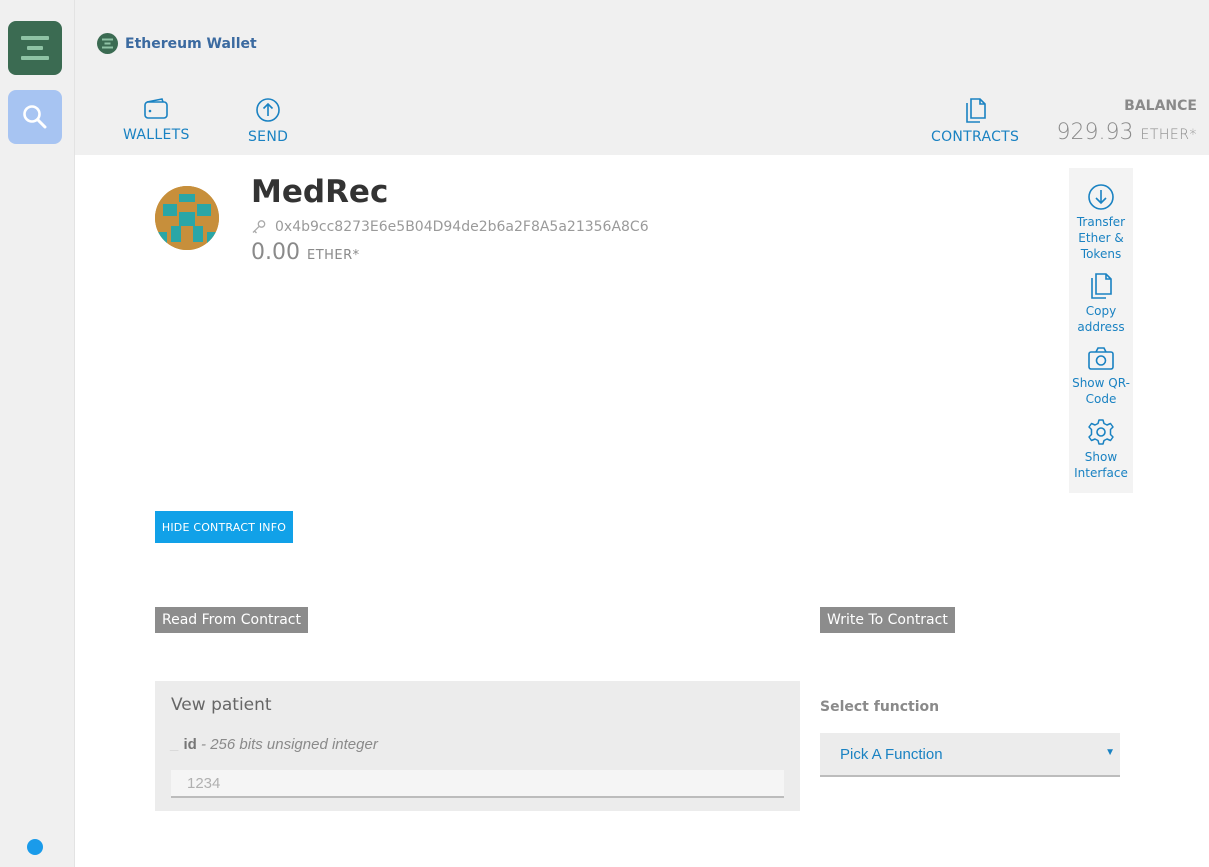  I want to click on wallet-icon, so click(156, 108).